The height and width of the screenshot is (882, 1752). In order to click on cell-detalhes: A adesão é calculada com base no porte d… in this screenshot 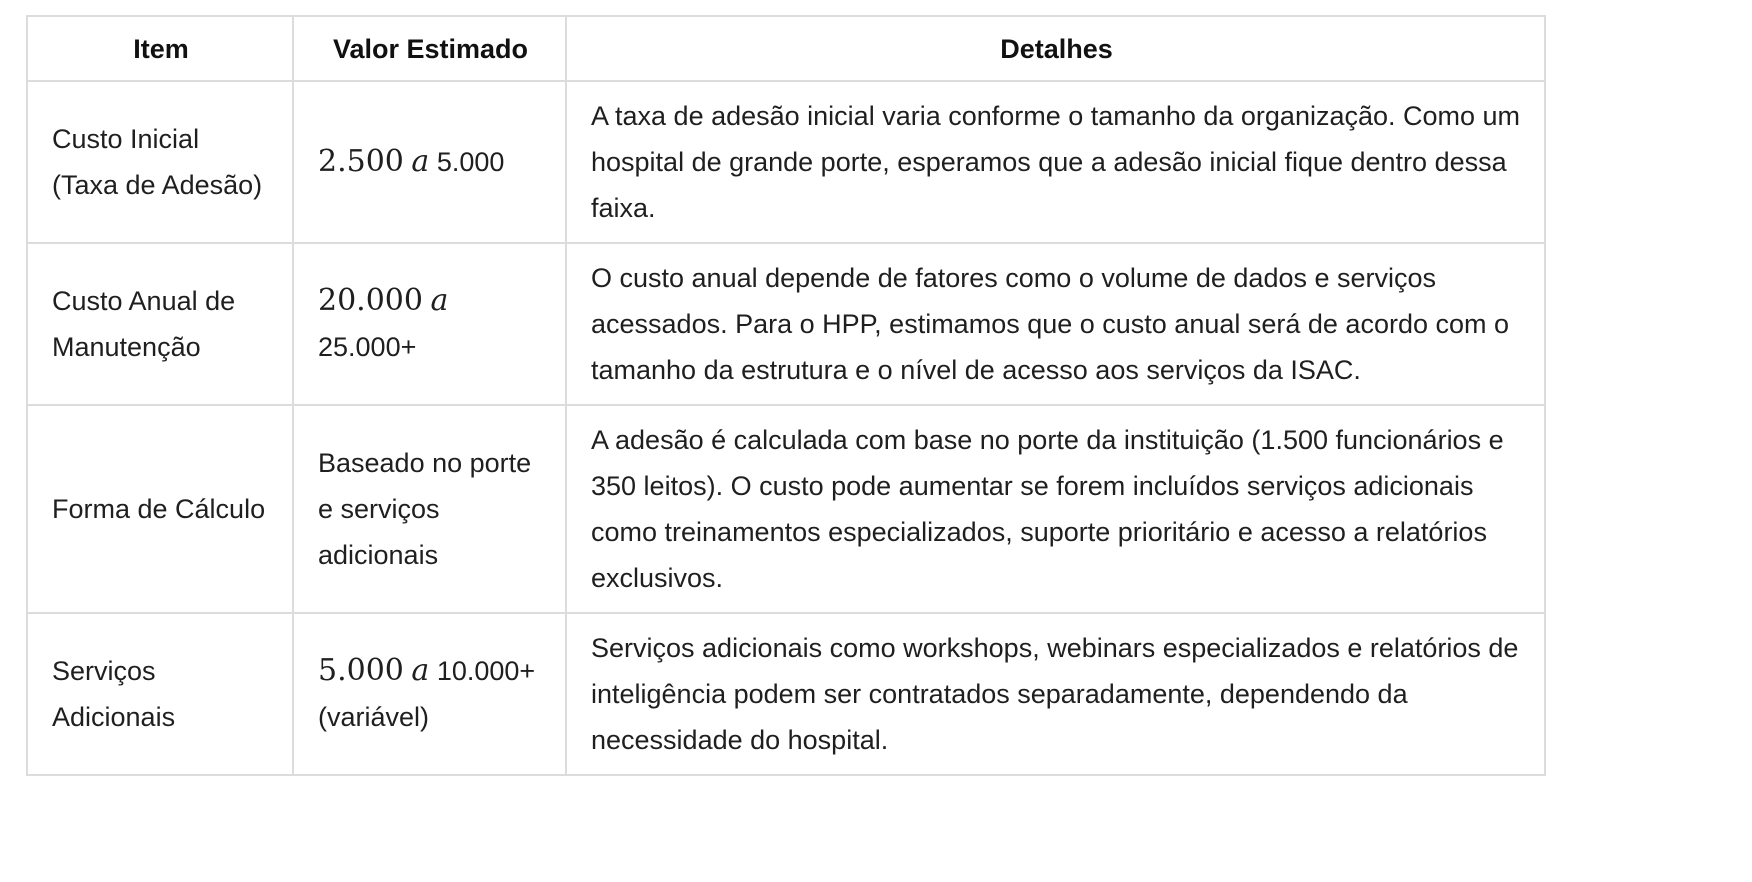, I will do `click(1055, 509)`.